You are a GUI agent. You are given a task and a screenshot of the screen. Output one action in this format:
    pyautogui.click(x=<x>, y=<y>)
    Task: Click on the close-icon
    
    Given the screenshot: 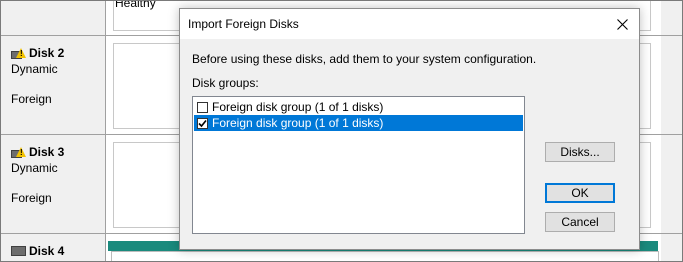 What is the action you would take?
    pyautogui.click(x=622, y=24)
    